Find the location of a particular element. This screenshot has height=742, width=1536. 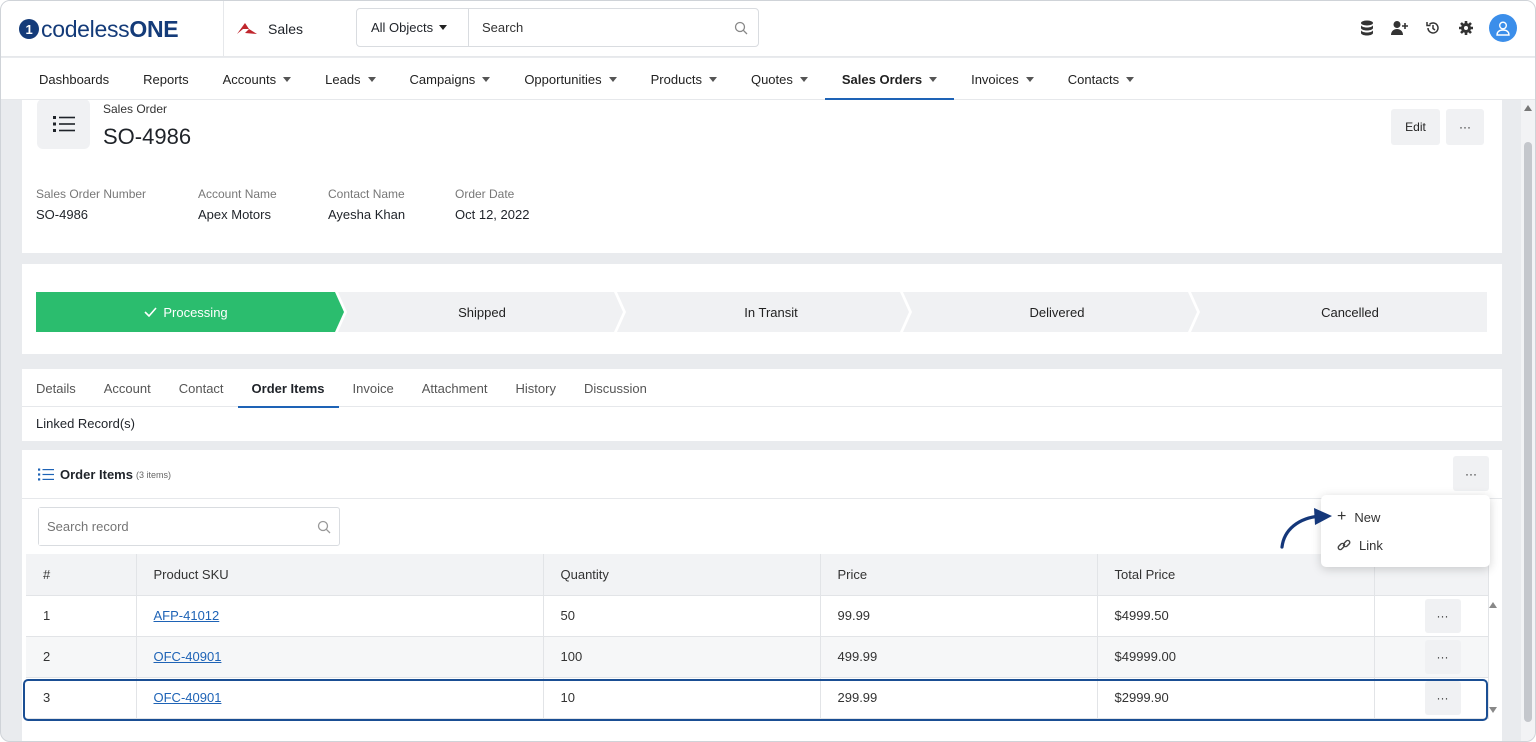

cell-quantity: 10 is located at coordinates (682, 698).